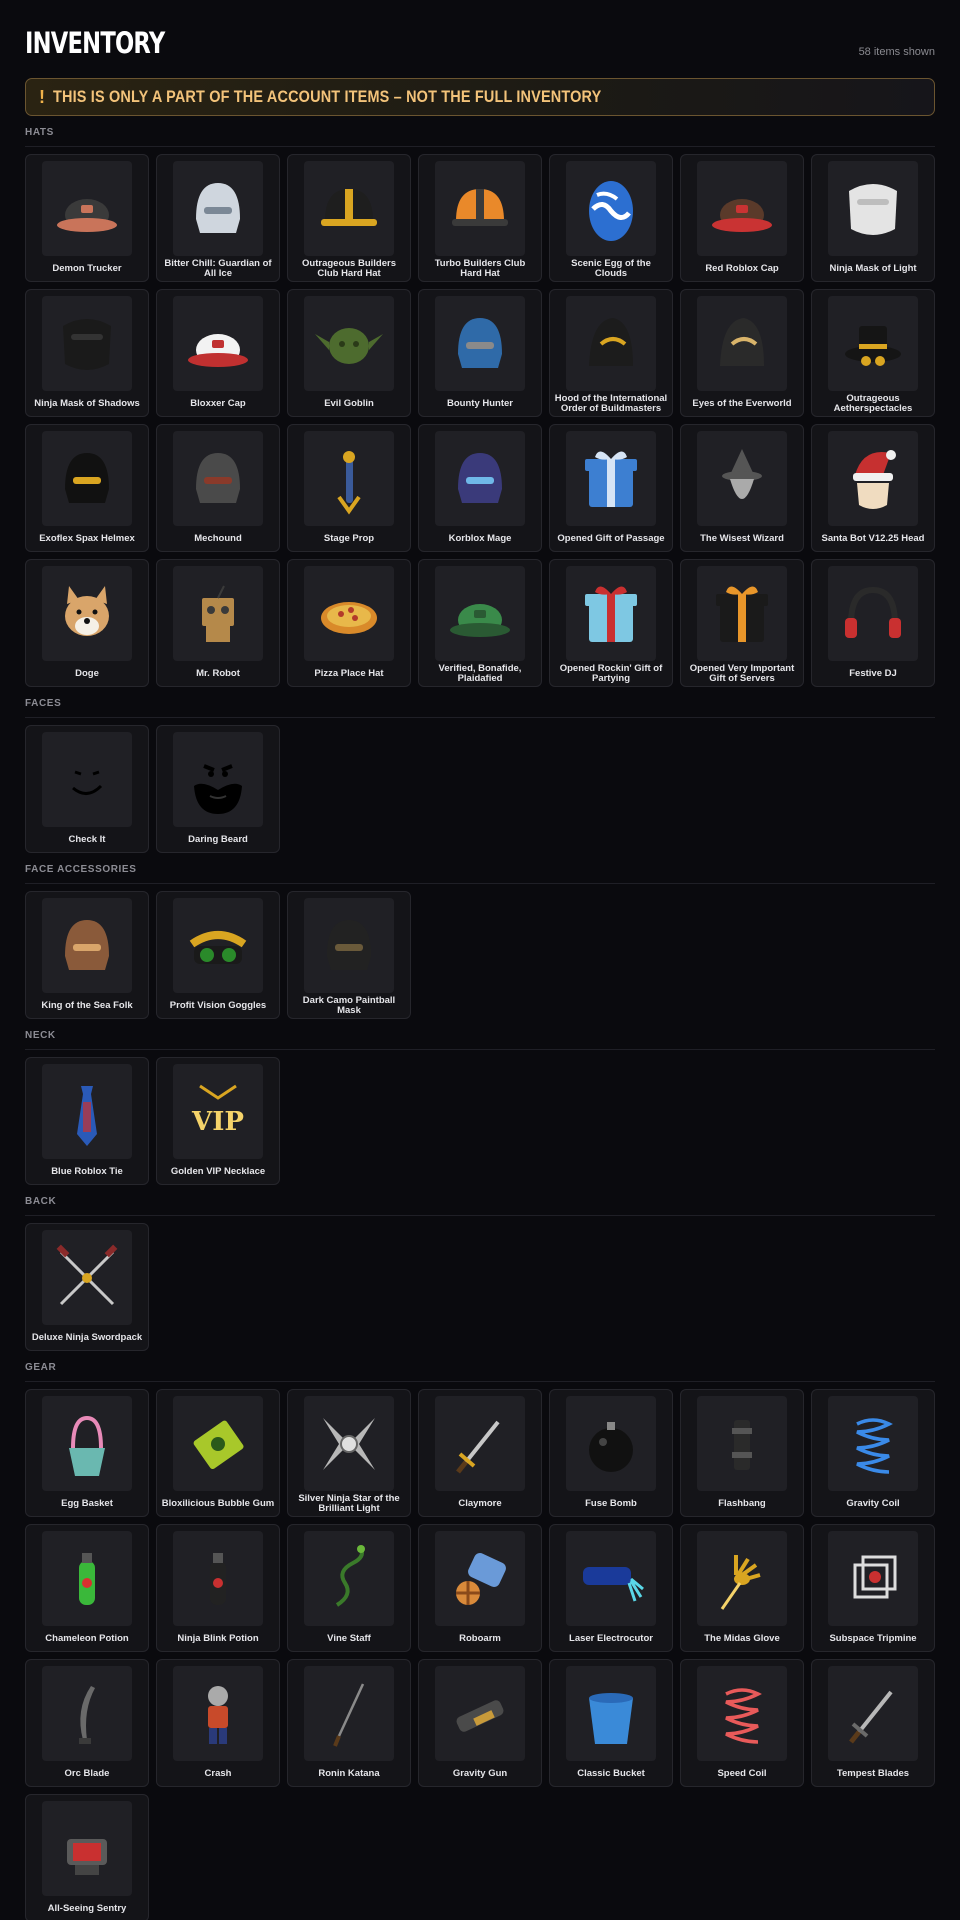 The width and height of the screenshot is (960, 1920). What do you see at coordinates (873, 623) in the screenshot?
I see `item-card: Festive DJ` at bounding box center [873, 623].